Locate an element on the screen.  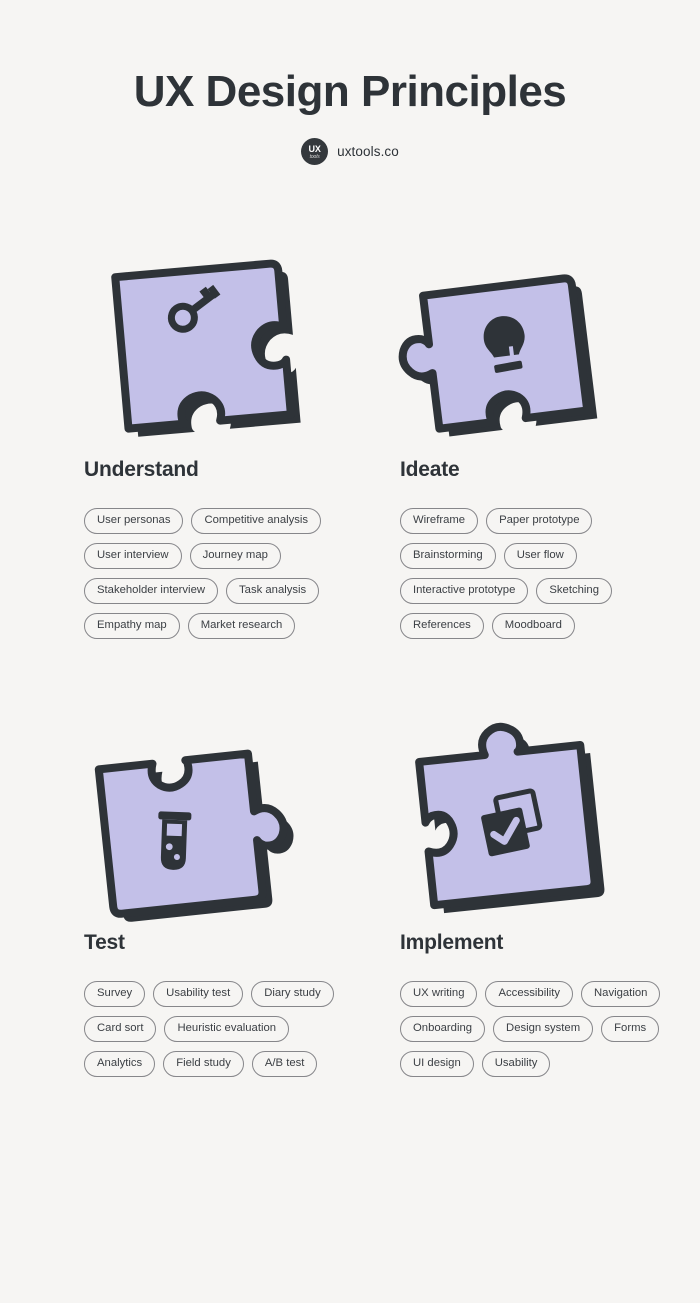
tag: User flow is located at coordinates (540, 555).